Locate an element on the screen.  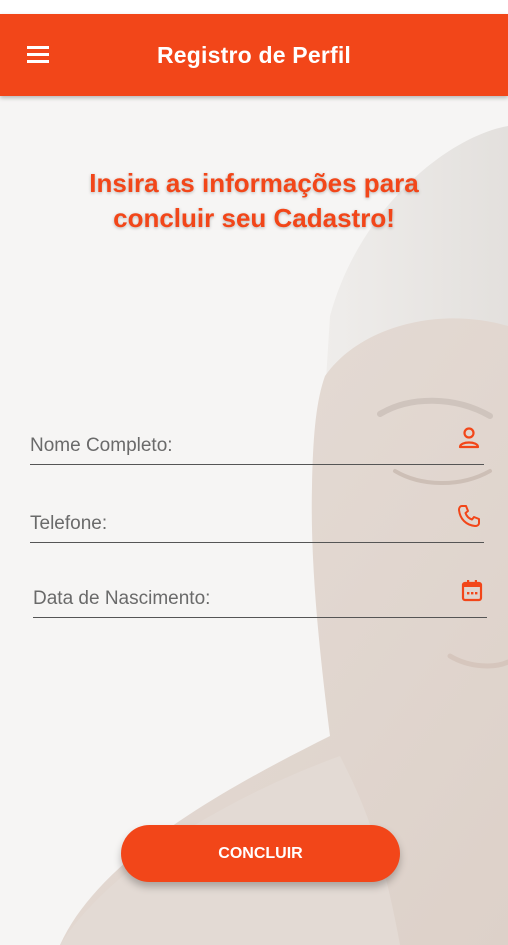
phone-icon is located at coordinates (469, 516).